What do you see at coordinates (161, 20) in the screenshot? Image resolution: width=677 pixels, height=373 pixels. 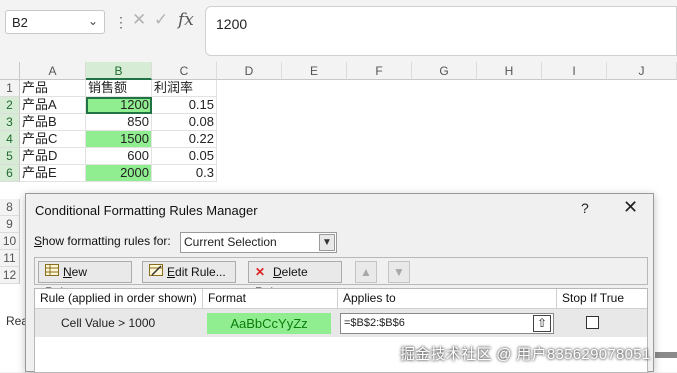 I see `enter-icon: ✓` at bounding box center [161, 20].